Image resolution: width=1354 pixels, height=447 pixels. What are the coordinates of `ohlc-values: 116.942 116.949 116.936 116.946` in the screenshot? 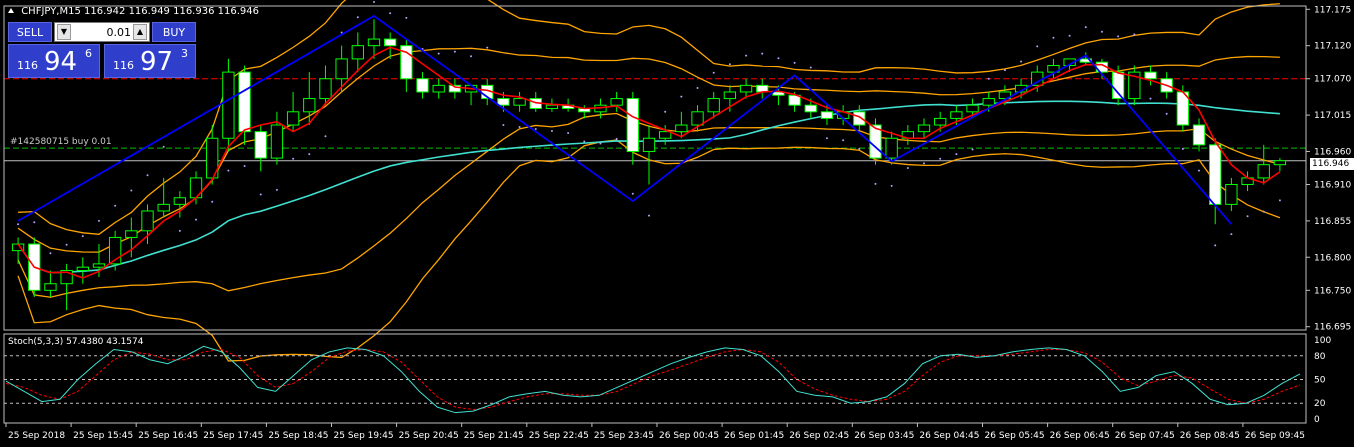 It's located at (171, 11).